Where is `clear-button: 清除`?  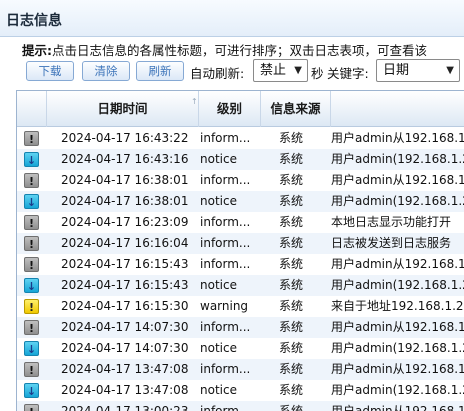
clear-button: 清除 is located at coordinates (106, 71).